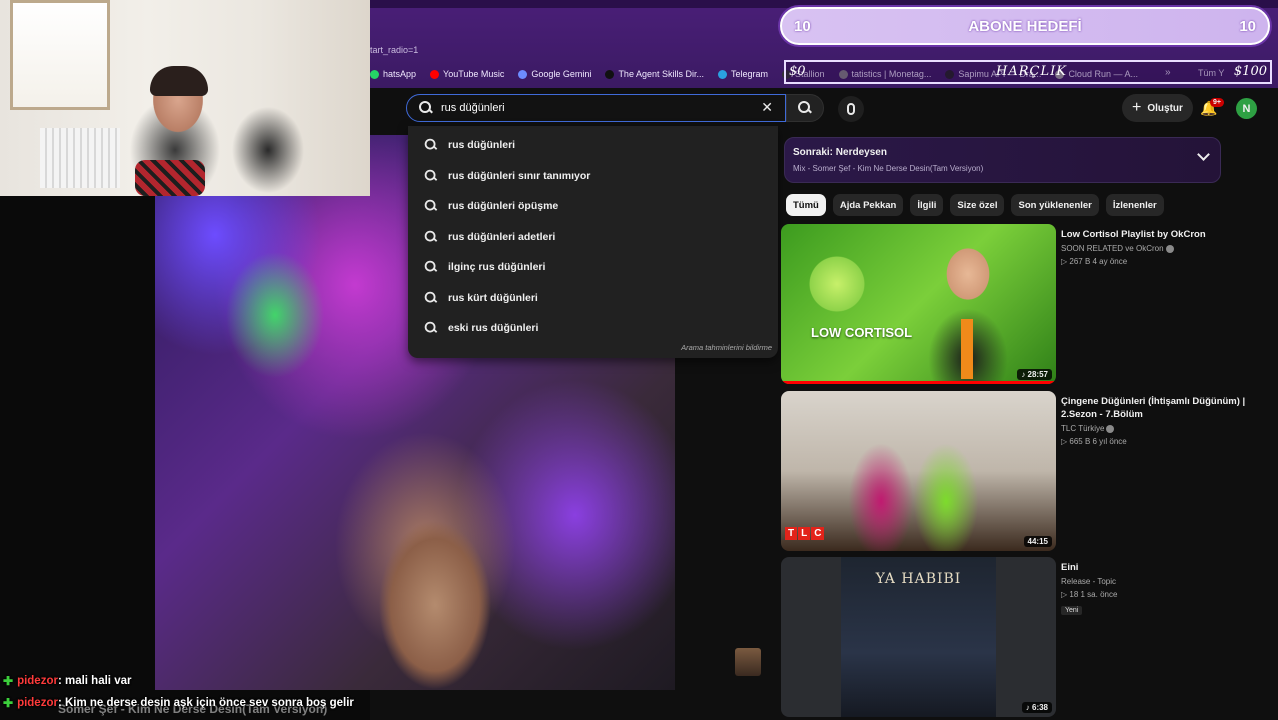 The height and width of the screenshot is (720, 1278). I want to click on video-stats: ▷ 665 B 6 yıl önce, so click(1094, 441).